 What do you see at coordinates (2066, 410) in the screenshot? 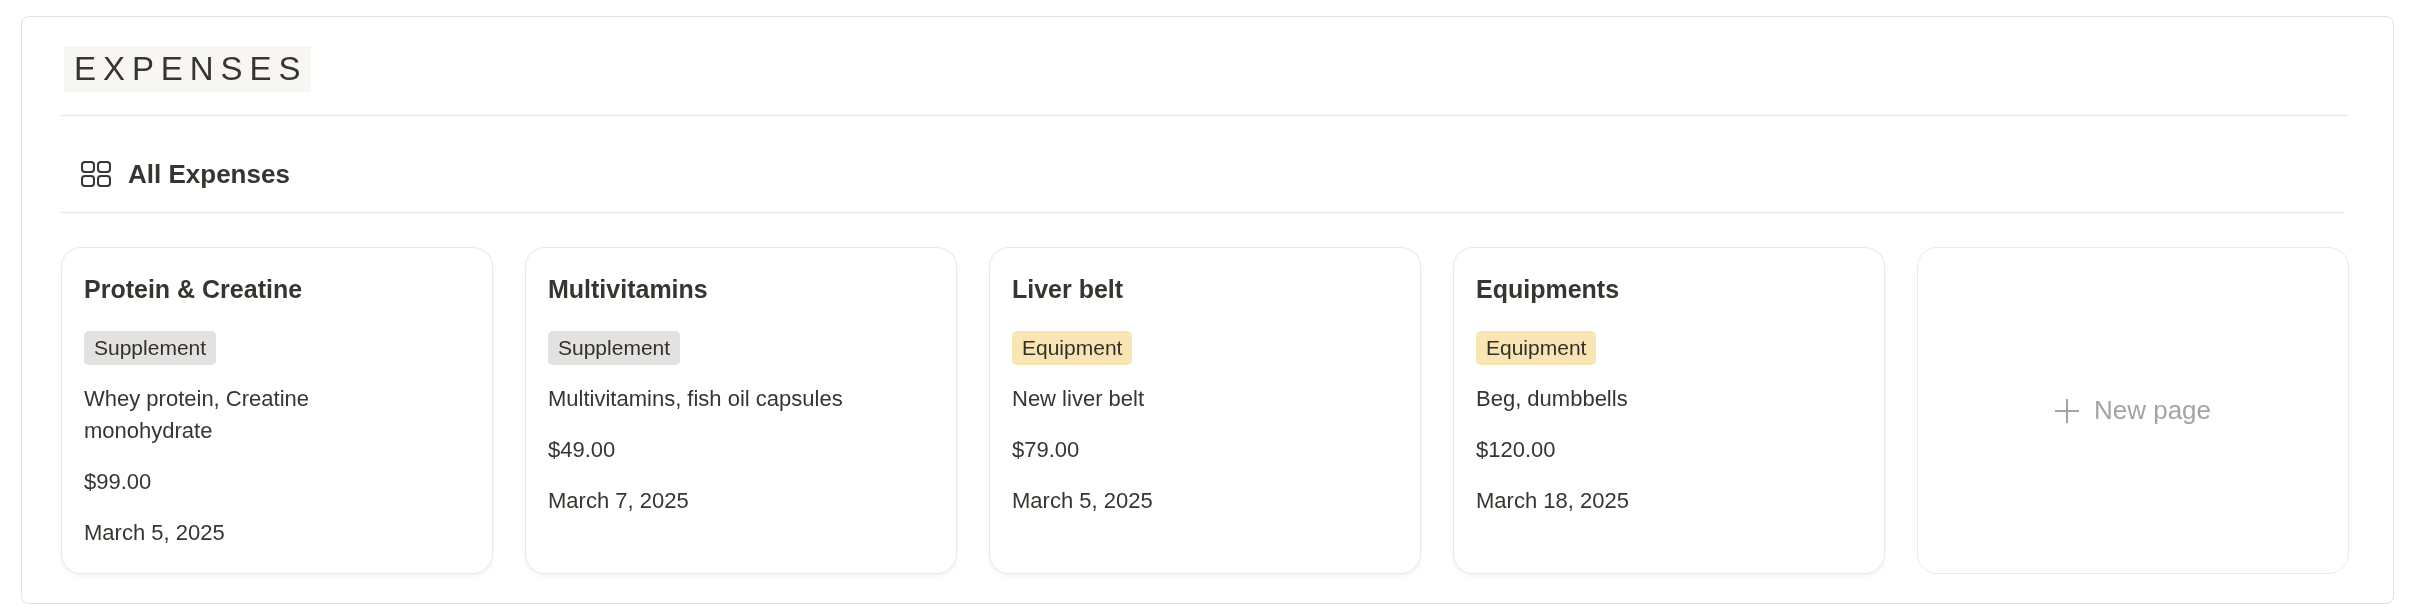
I see `plus-icon` at bounding box center [2066, 410].